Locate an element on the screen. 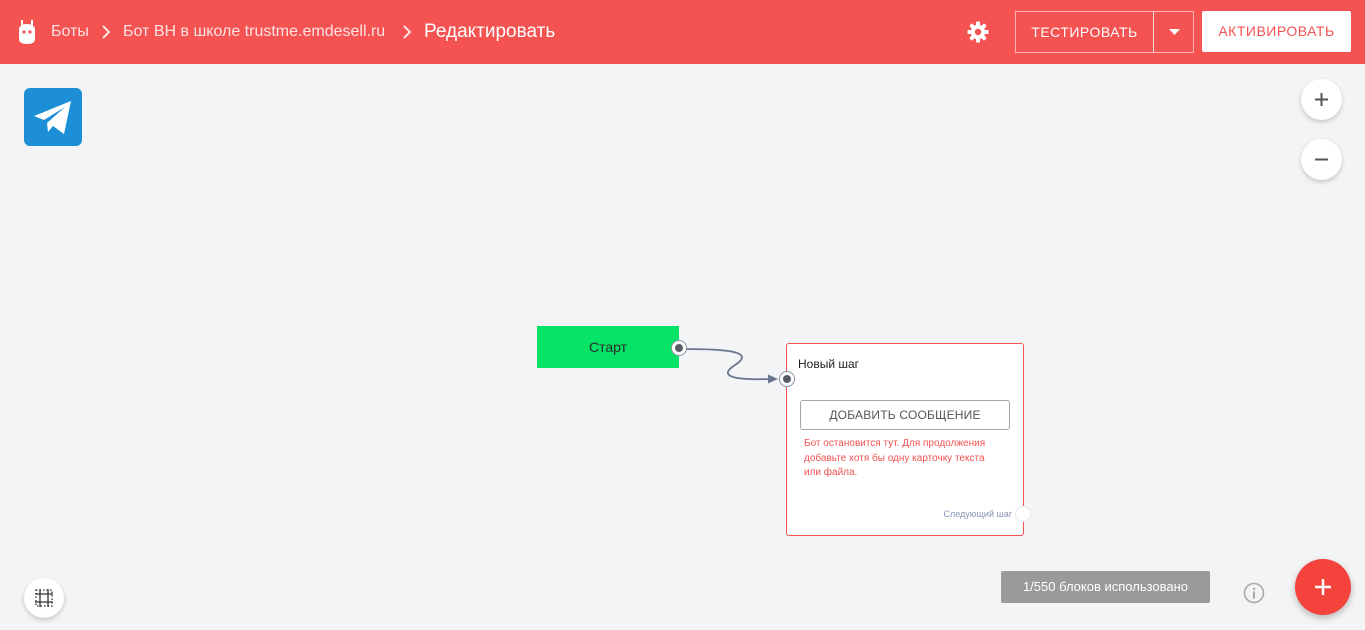 The height and width of the screenshot is (630, 1365). caret-down-icon is located at coordinates (1174, 32).